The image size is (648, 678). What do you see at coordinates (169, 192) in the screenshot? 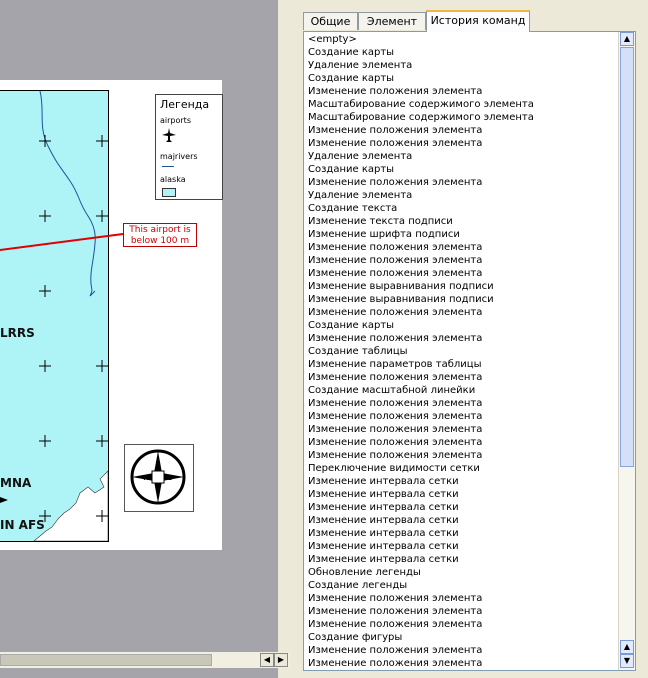
I see `land-swatch-icon` at bounding box center [169, 192].